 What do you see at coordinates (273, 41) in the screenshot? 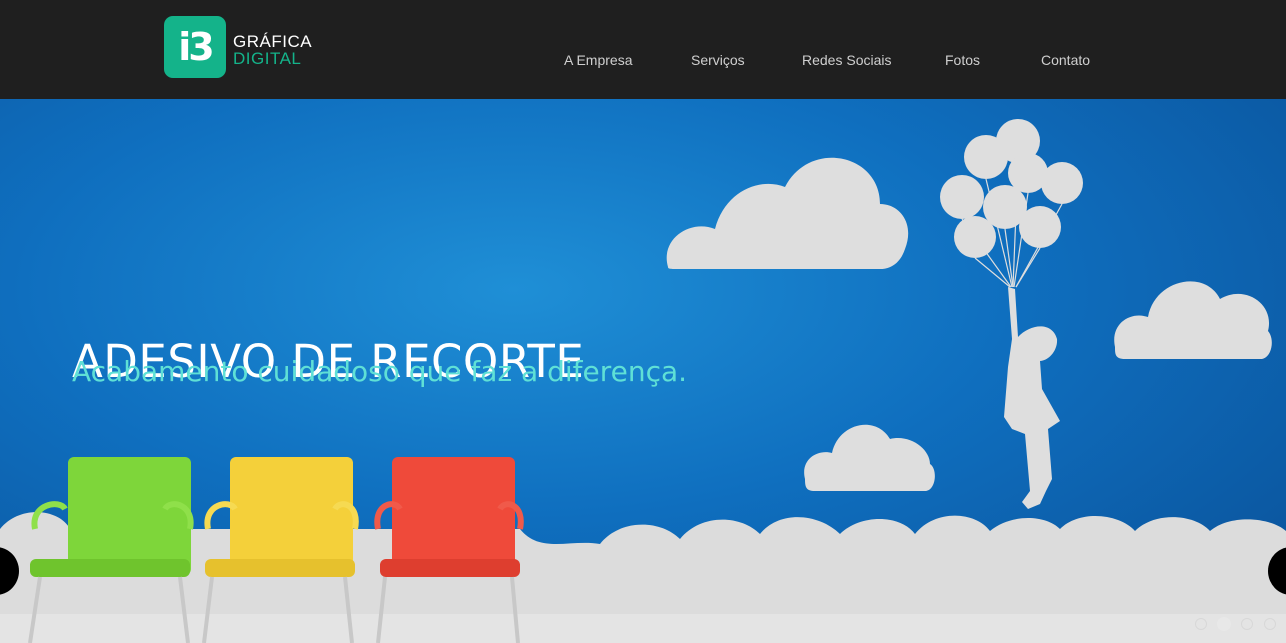
I see `logo-line-1: GRÁFICA` at bounding box center [273, 41].